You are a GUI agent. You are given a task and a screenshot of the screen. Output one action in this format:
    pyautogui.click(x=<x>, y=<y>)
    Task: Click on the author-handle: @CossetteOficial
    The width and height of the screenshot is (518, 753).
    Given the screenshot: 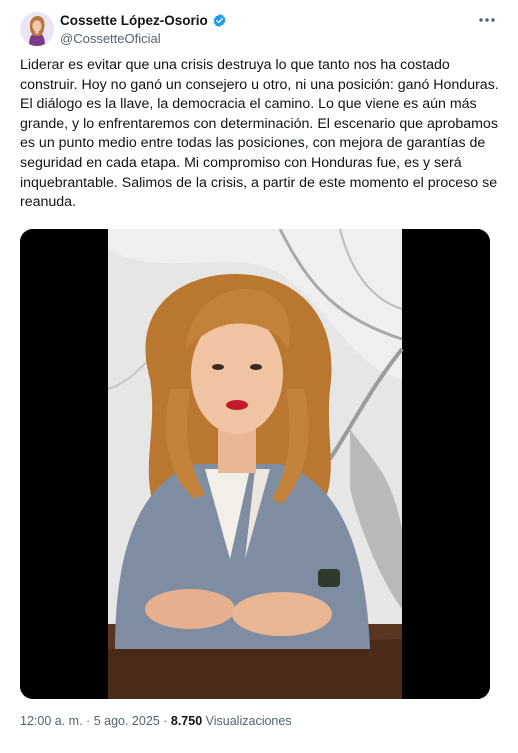 What is the action you would take?
    pyautogui.click(x=143, y=38)
    